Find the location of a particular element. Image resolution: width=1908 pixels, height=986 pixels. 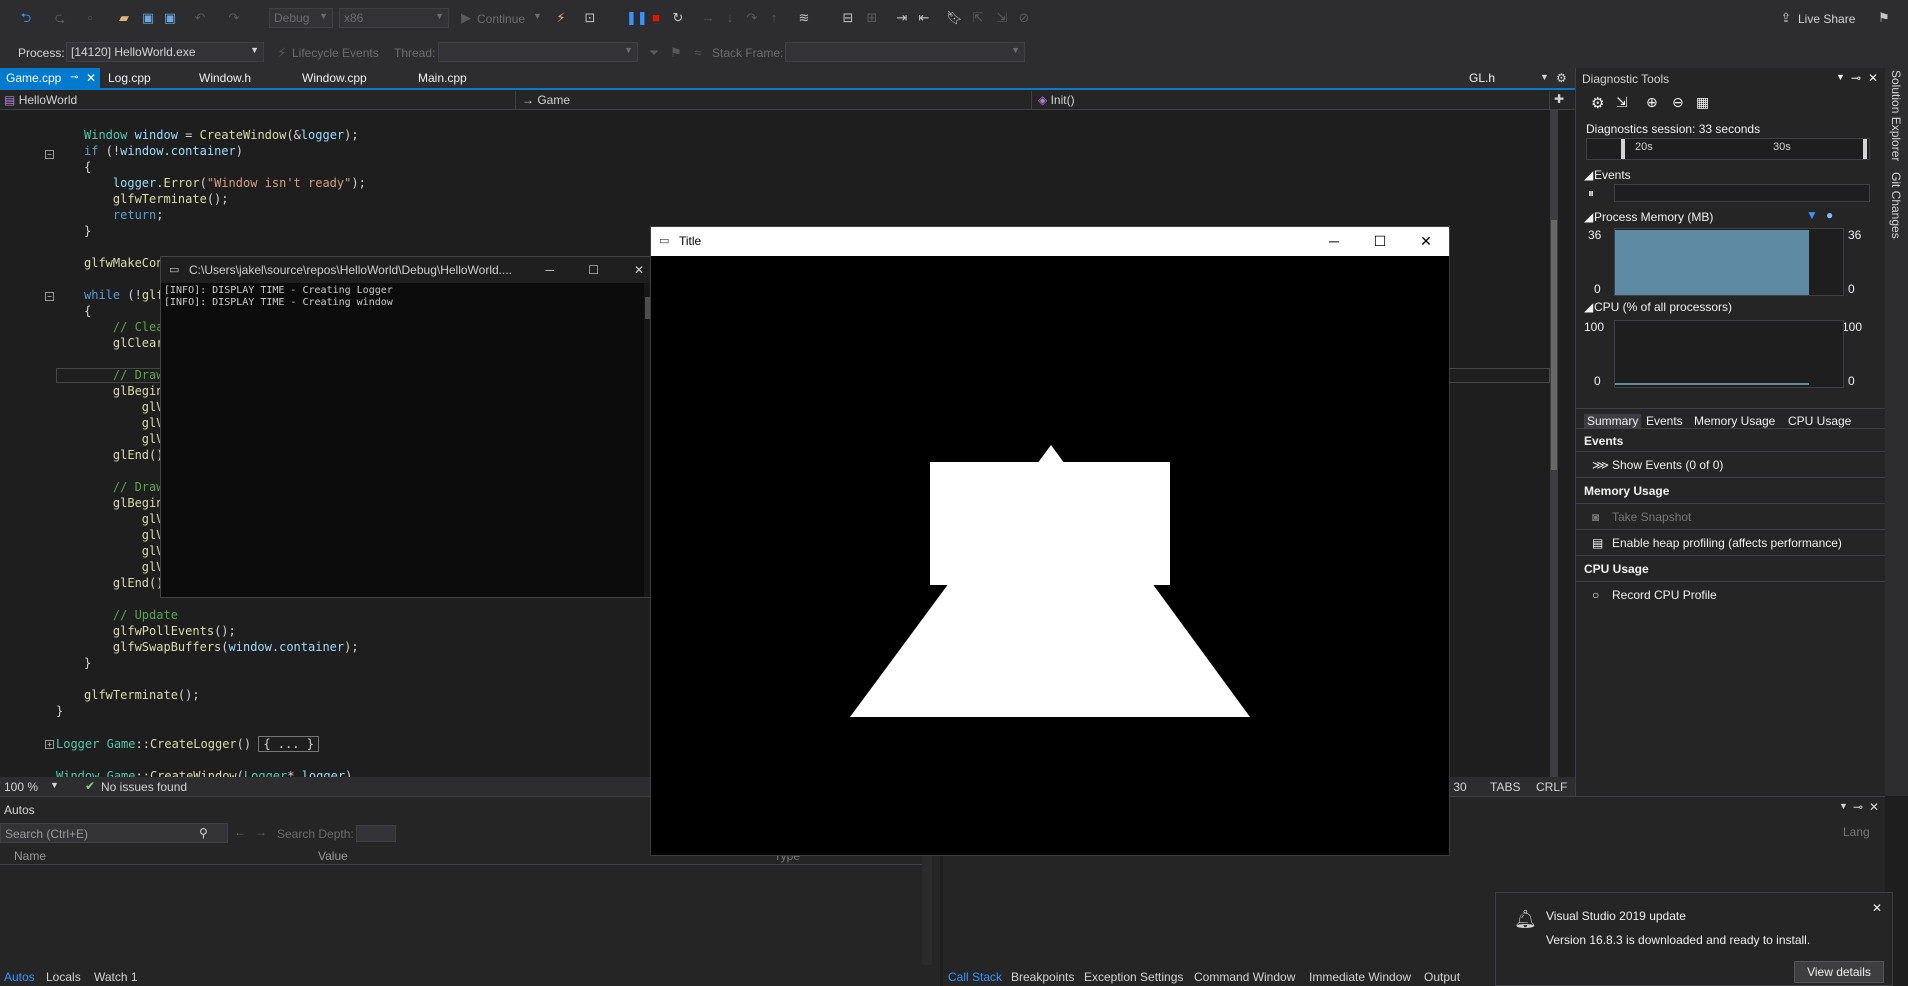

continue-button: Continue is located at coordinates (501, 19).